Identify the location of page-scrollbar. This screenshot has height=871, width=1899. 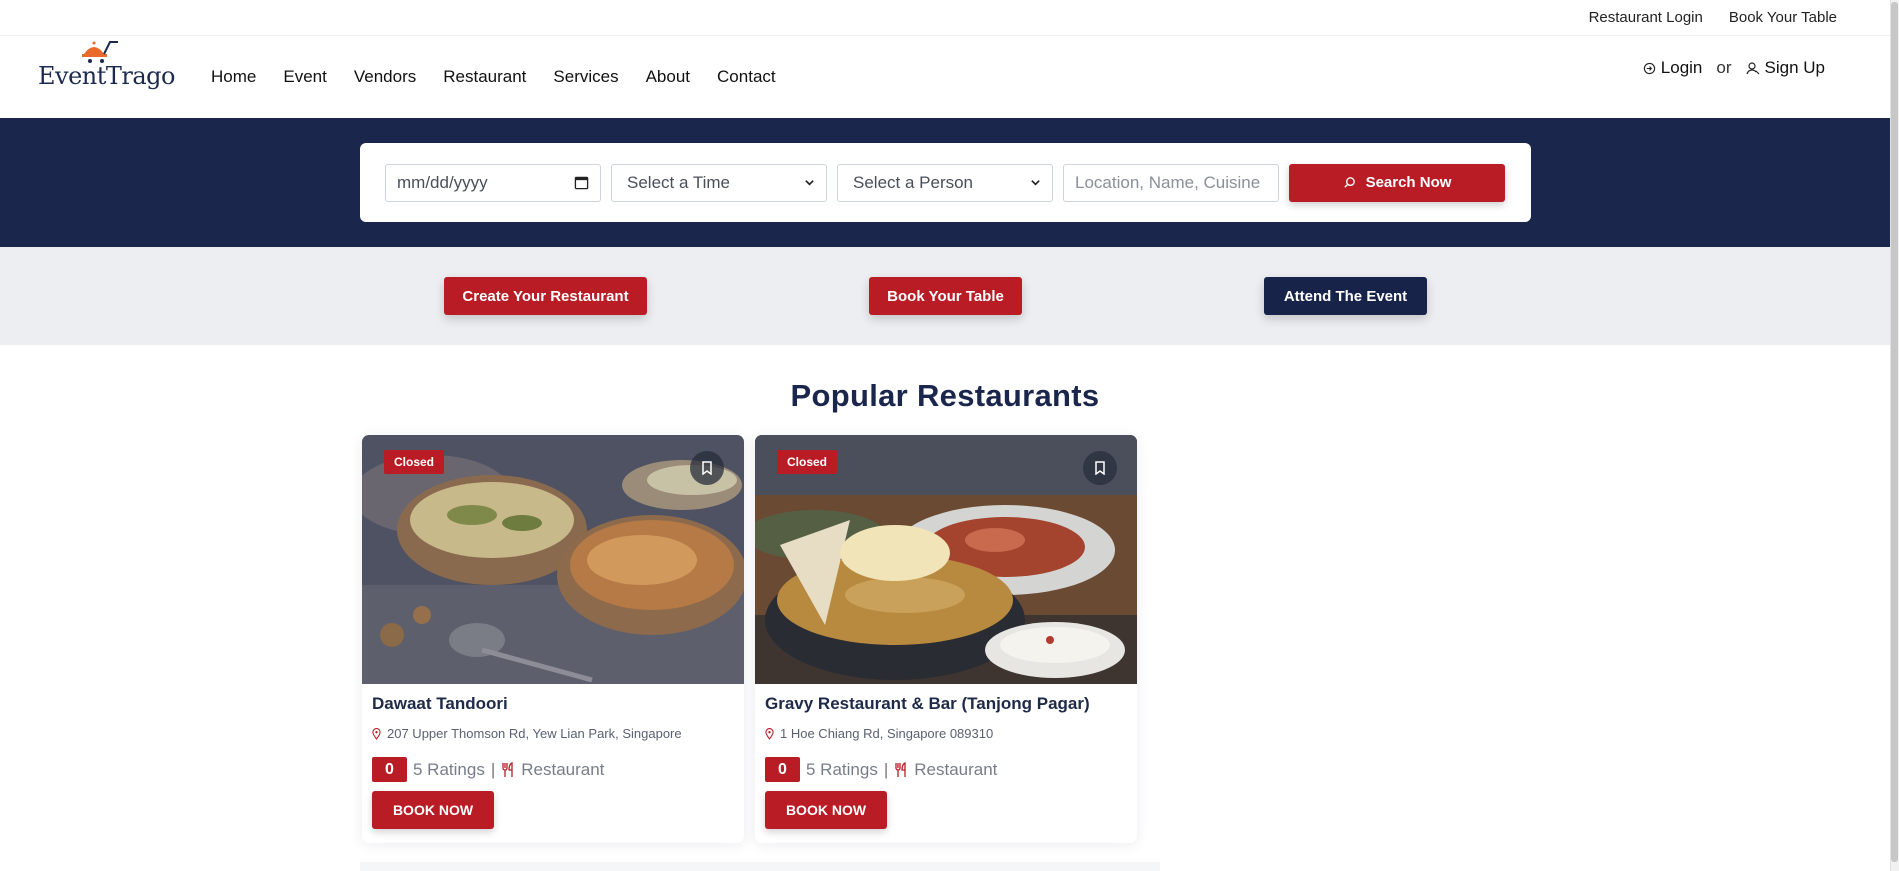
(1894, 435).